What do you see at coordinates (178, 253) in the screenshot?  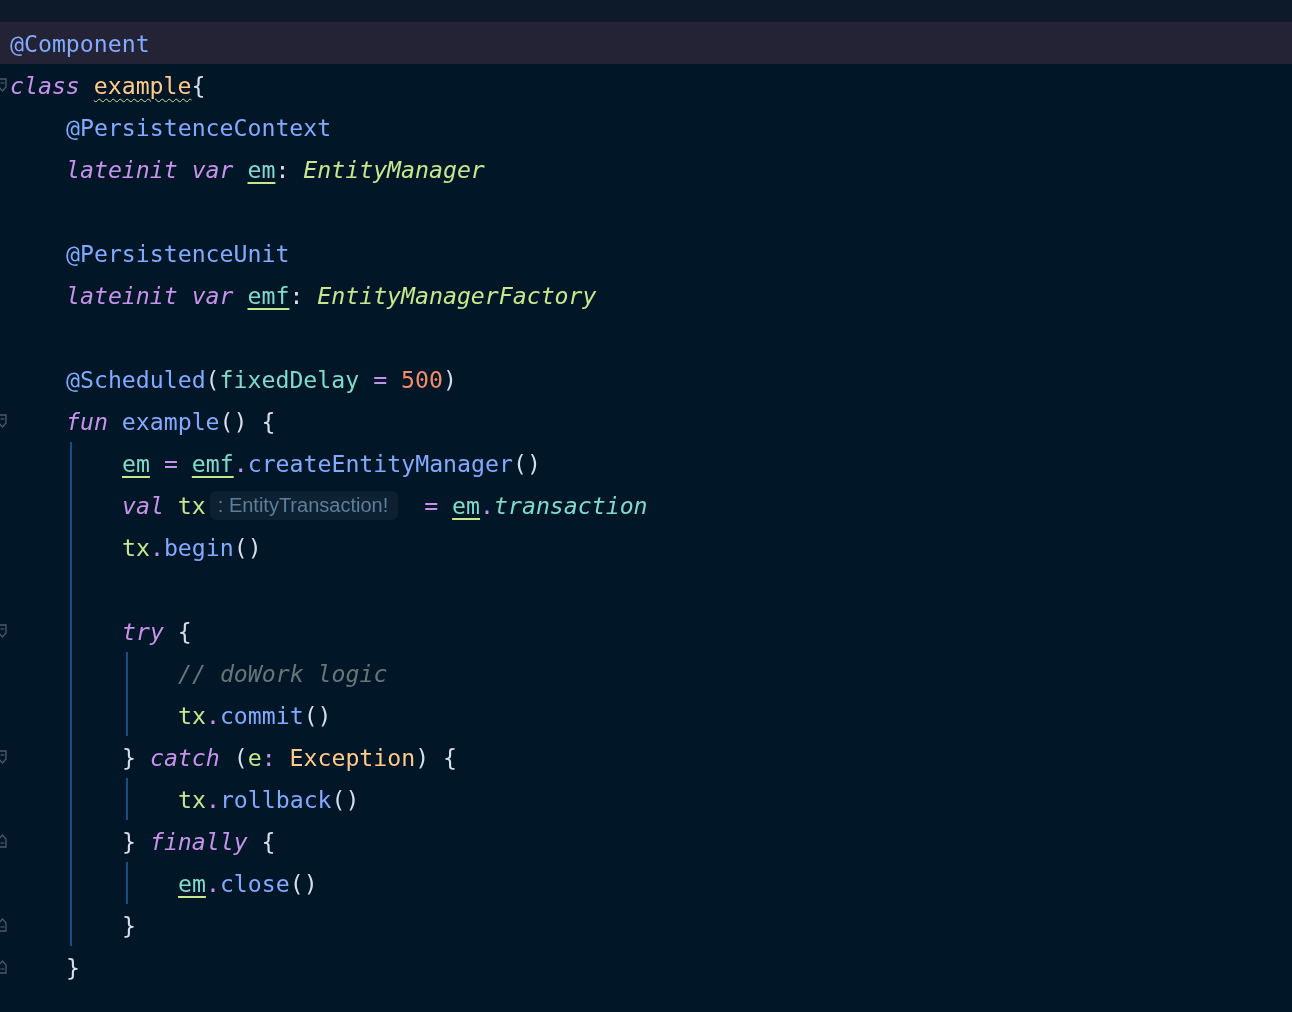 I see `code-line: @PersistenceUnit` at bounding box center [178, 253].